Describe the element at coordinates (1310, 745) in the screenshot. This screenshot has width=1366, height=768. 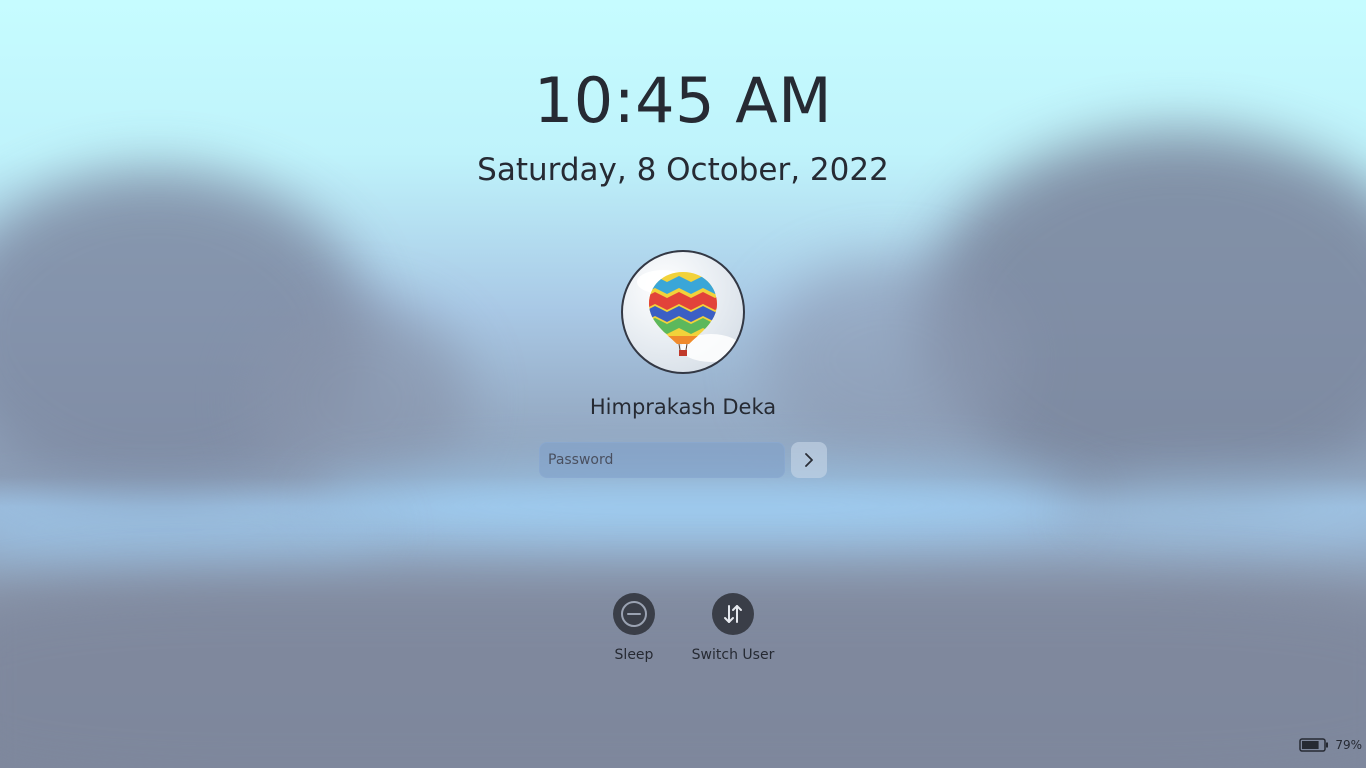
I see `battery-fill` at that location.